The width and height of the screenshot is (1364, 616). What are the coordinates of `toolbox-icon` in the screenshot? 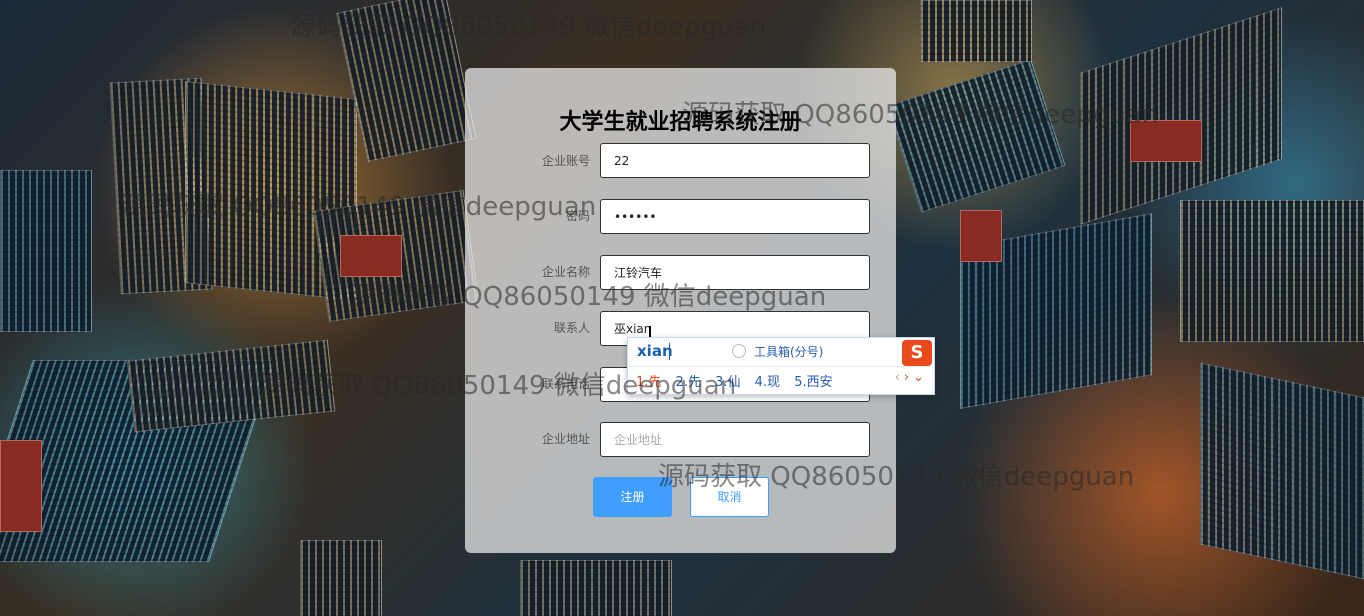 It's located at (739, 351).